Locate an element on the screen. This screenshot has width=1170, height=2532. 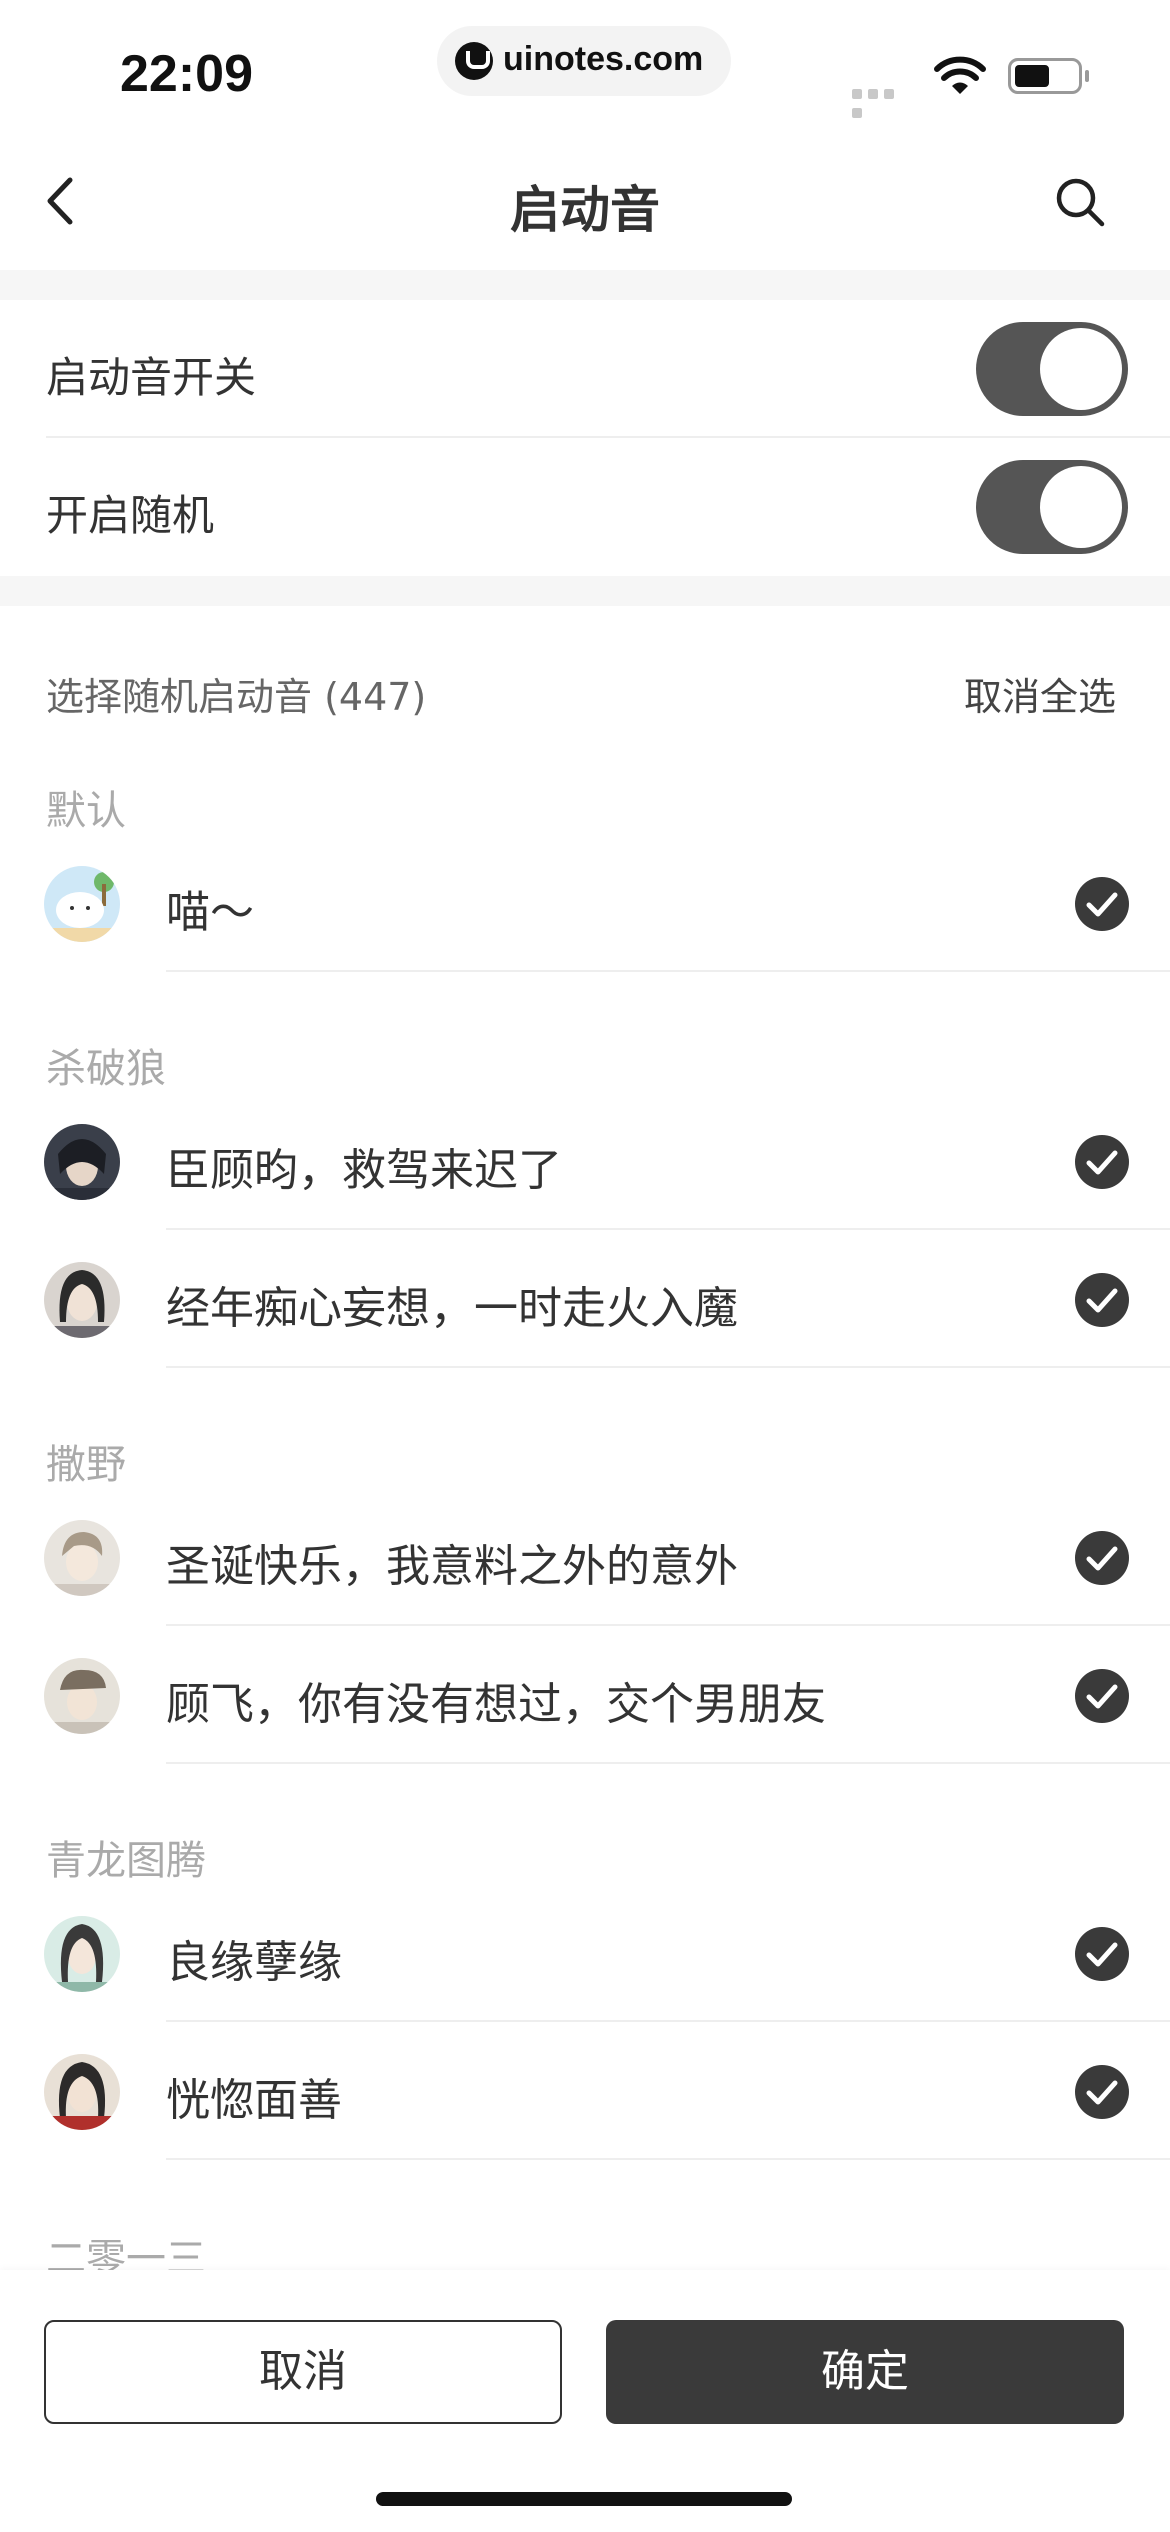
confirm-button: 确定 is located at coordinates (865, 2372).